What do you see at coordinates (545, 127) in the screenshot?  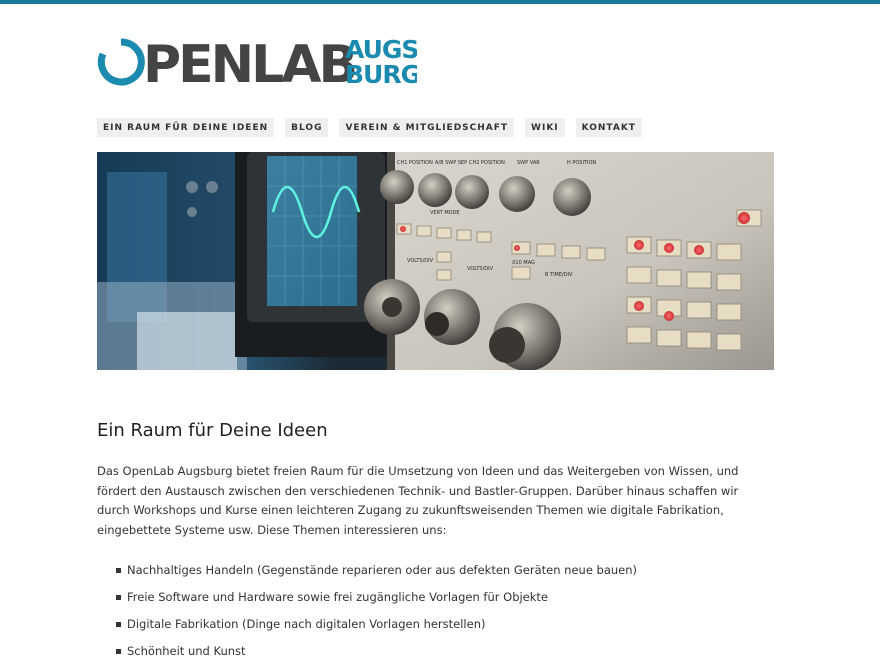 I see `nav-item-wiki: WIKI` at bounding box center [545, 127].